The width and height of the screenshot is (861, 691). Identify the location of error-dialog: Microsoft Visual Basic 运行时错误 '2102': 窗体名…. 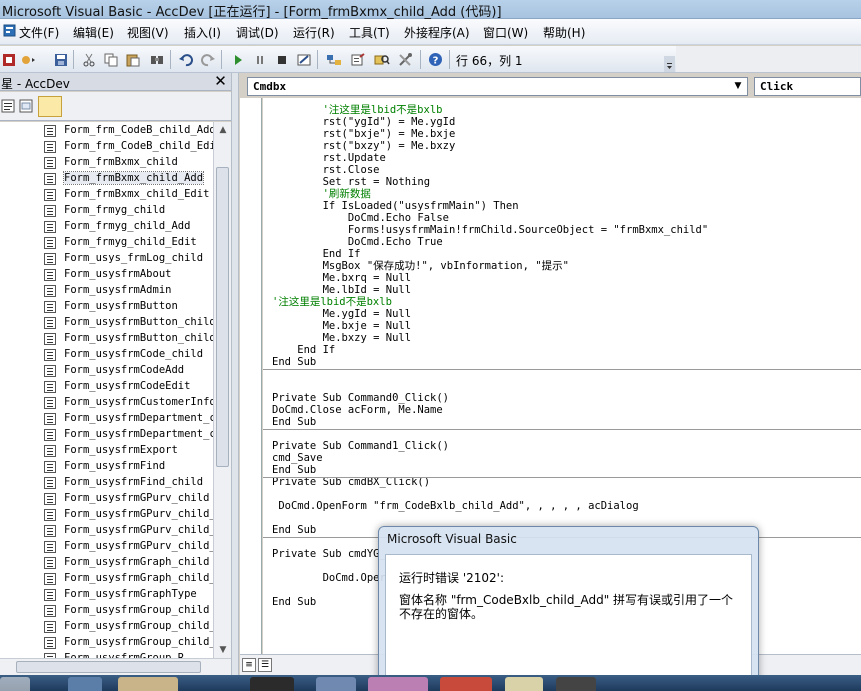
(568, 606).